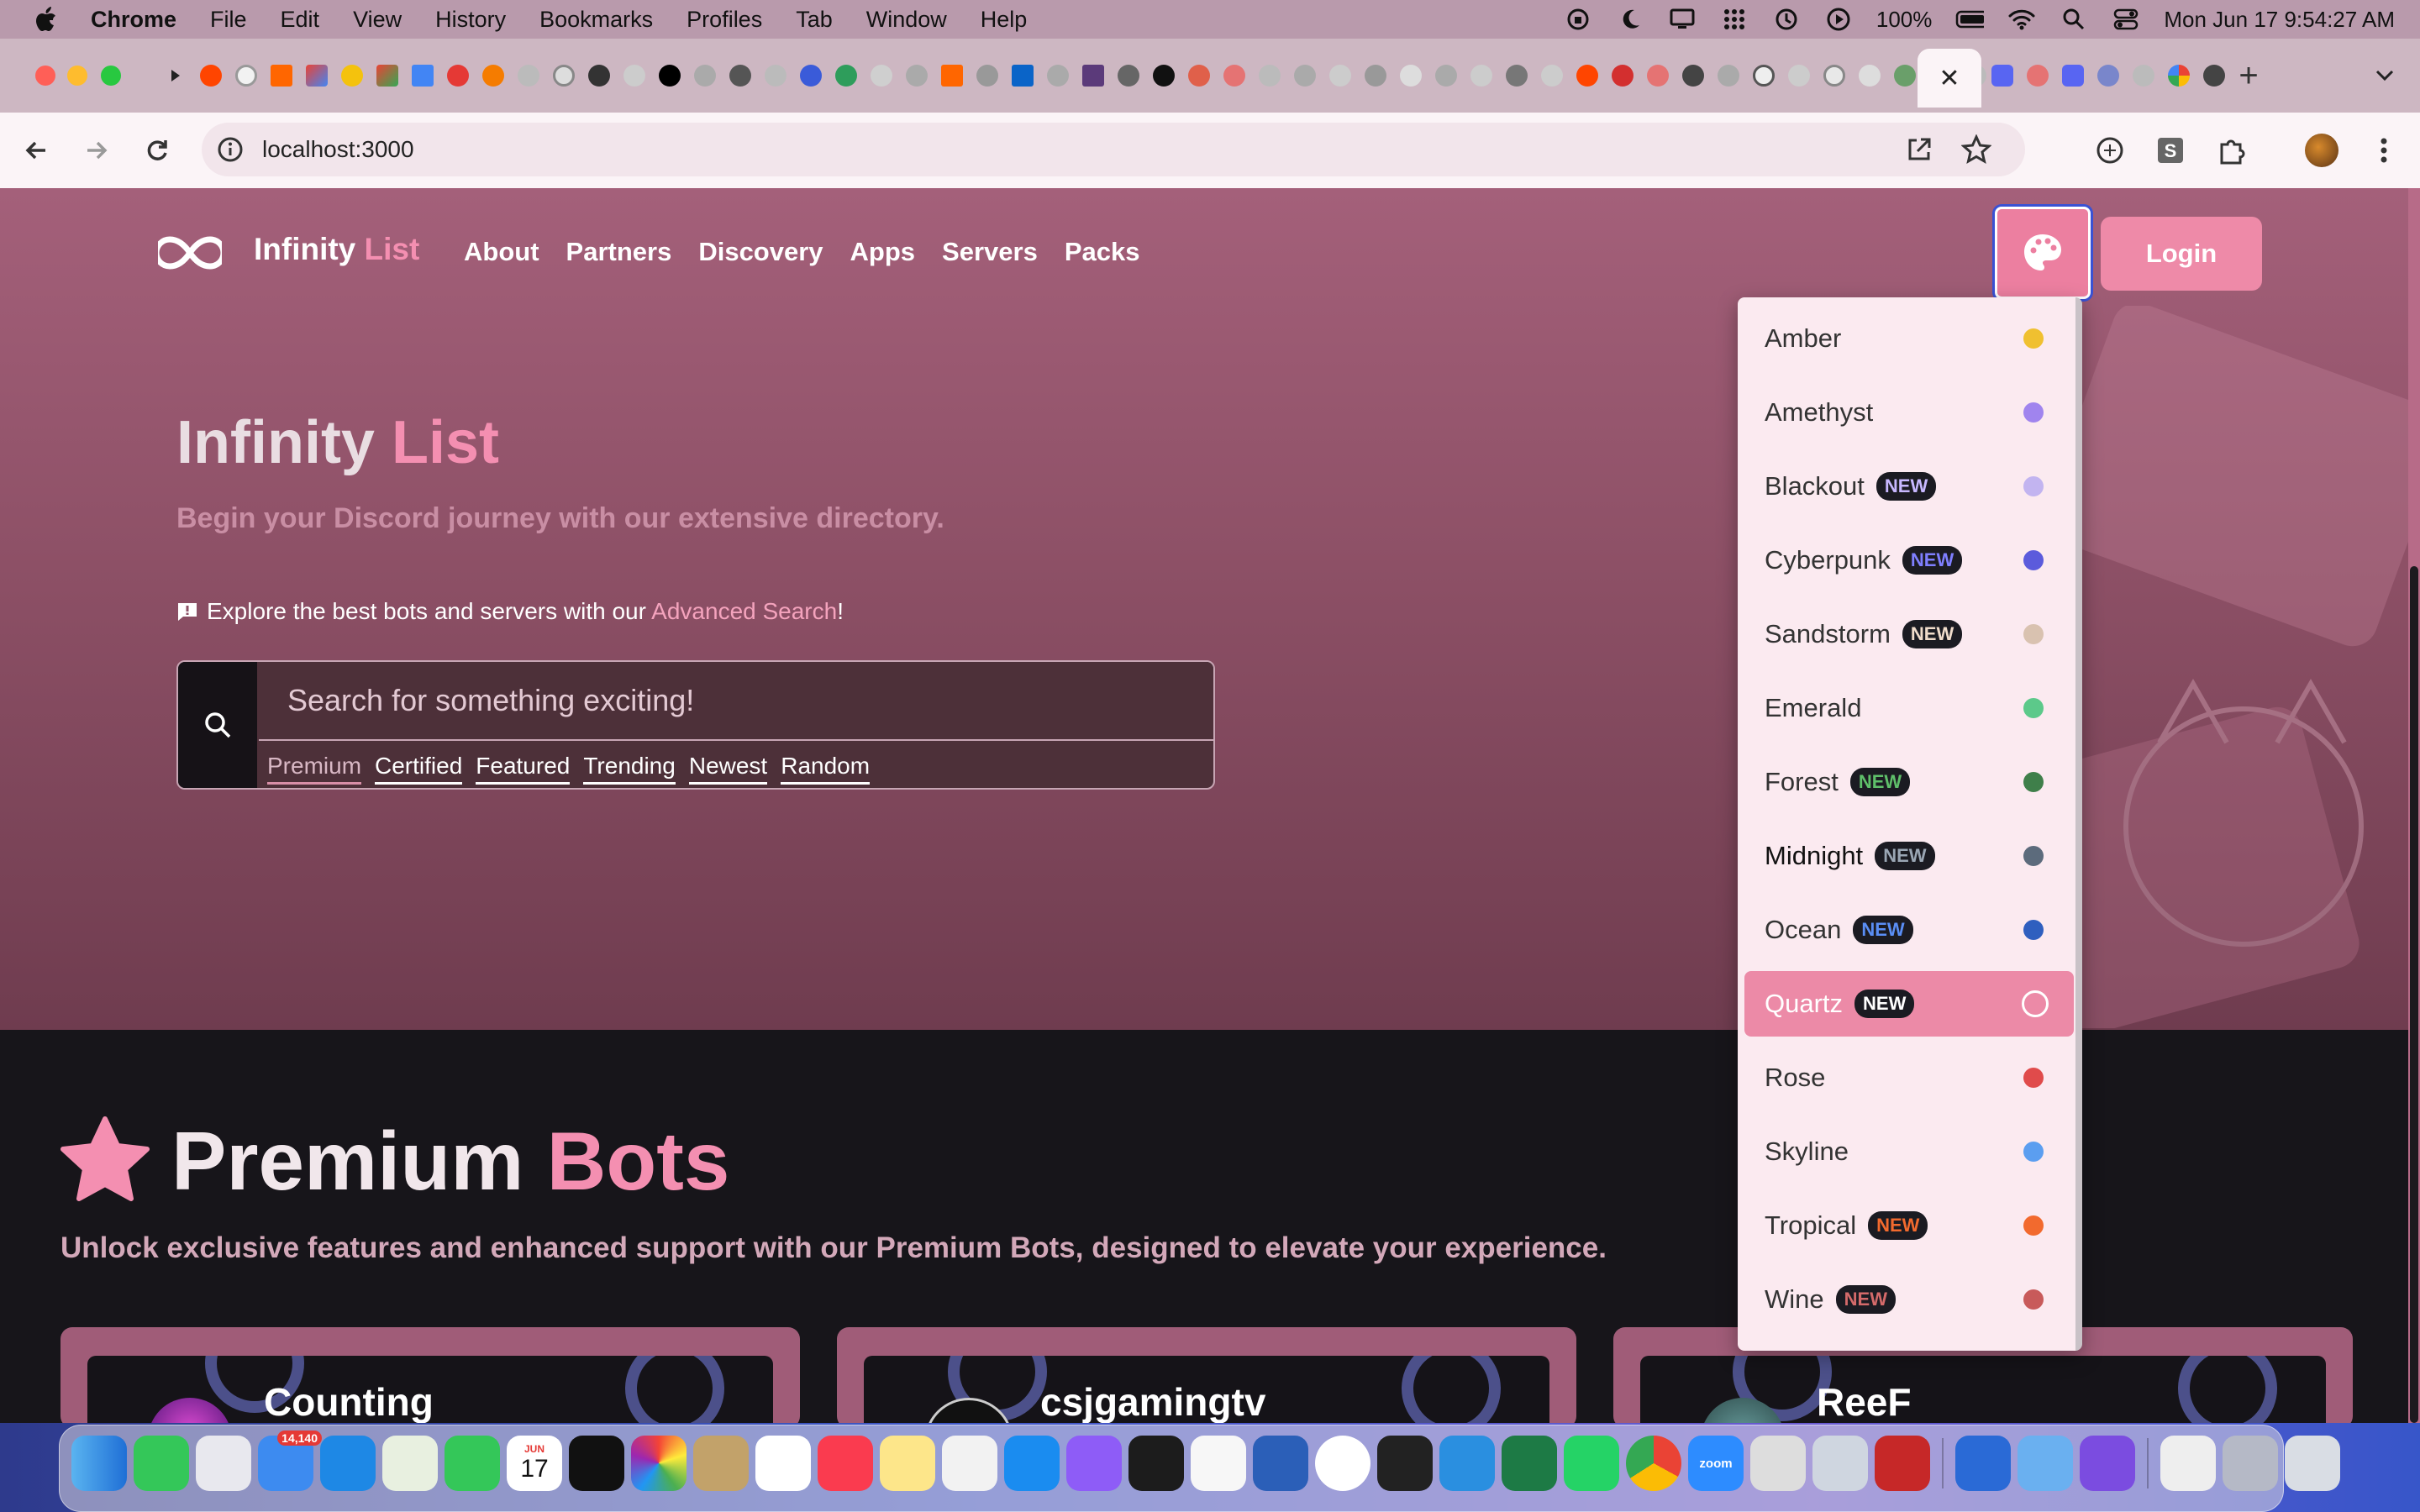 This screenshot has width=2420, height=1512. I want to click on menu-profiles: Profiles, so click(724, 20).